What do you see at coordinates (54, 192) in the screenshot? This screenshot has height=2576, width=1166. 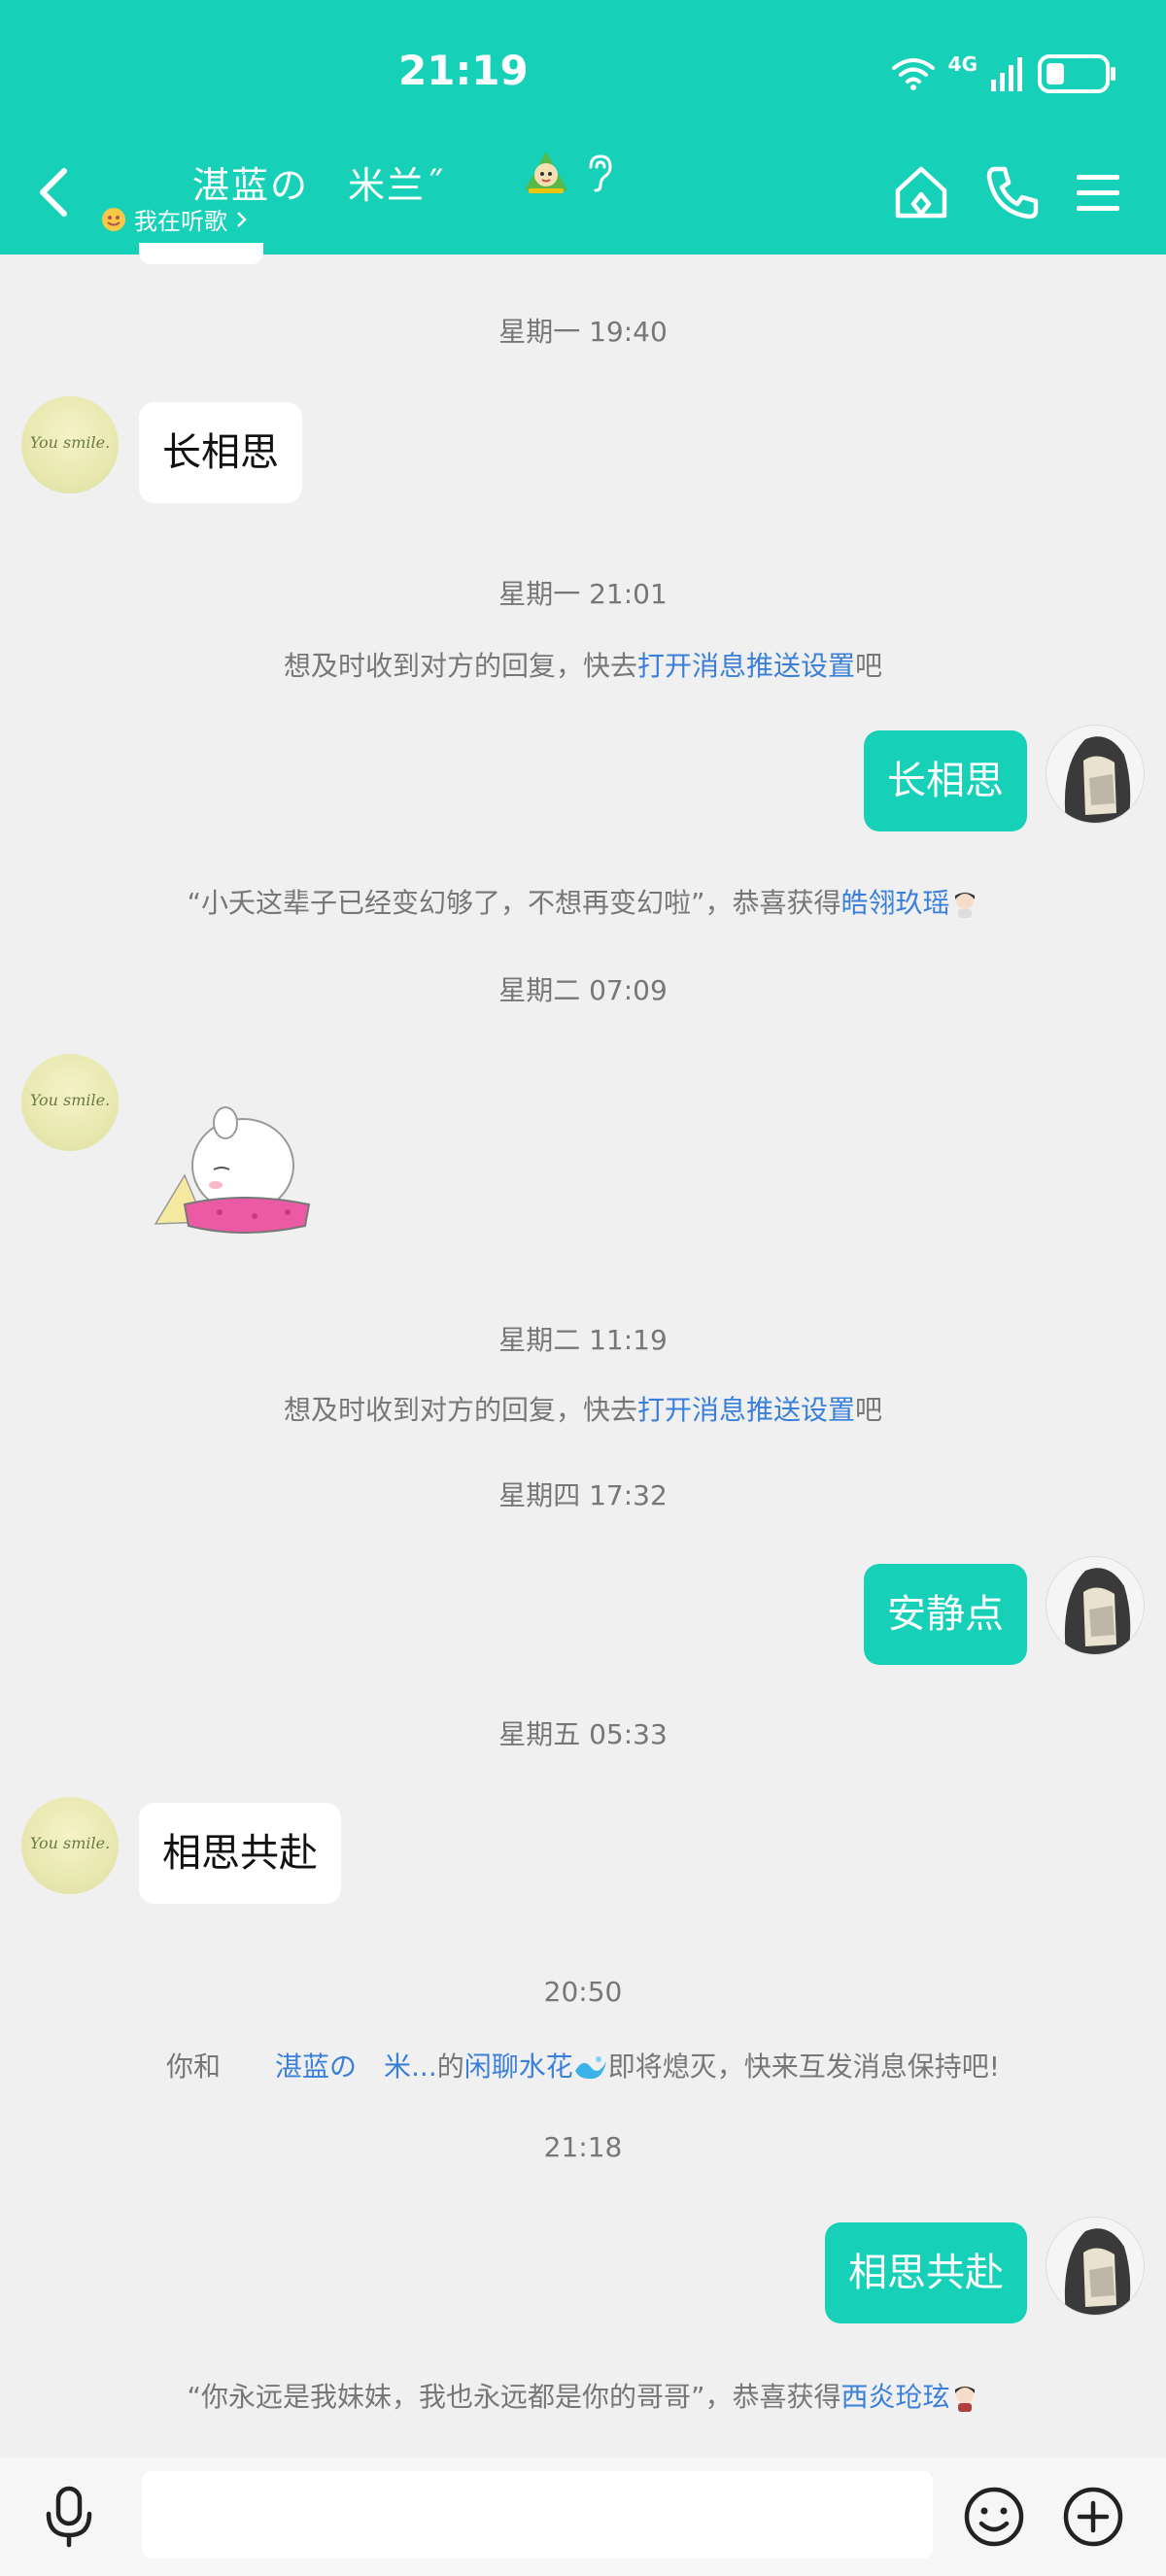 I see `back-arrow-icon` at bounding box center [54, 192].